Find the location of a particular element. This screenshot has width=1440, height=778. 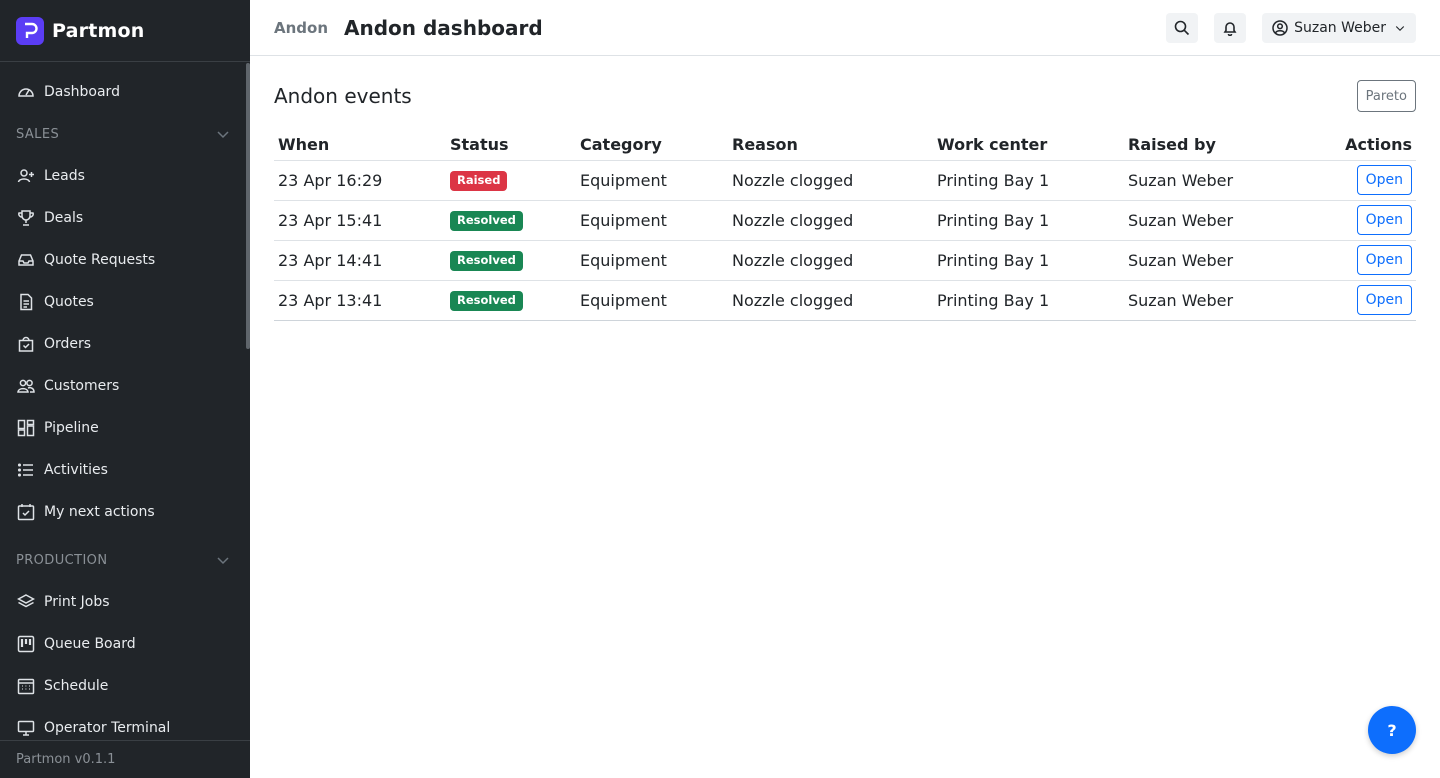

sidebar-item-pipeline: Pipeline is located at coordinates (125, 428).